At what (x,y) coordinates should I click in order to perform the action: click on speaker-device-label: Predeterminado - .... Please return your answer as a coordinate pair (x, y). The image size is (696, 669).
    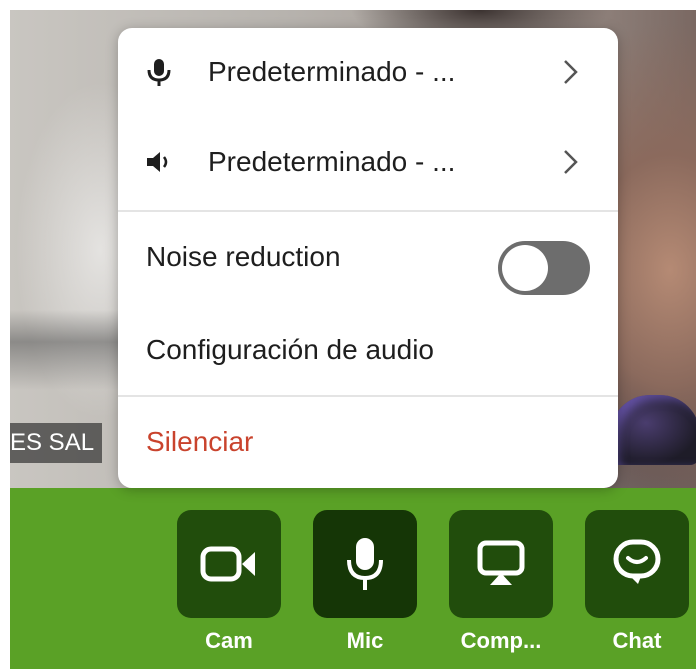
    Looking at the image, I should click on (332, 161).